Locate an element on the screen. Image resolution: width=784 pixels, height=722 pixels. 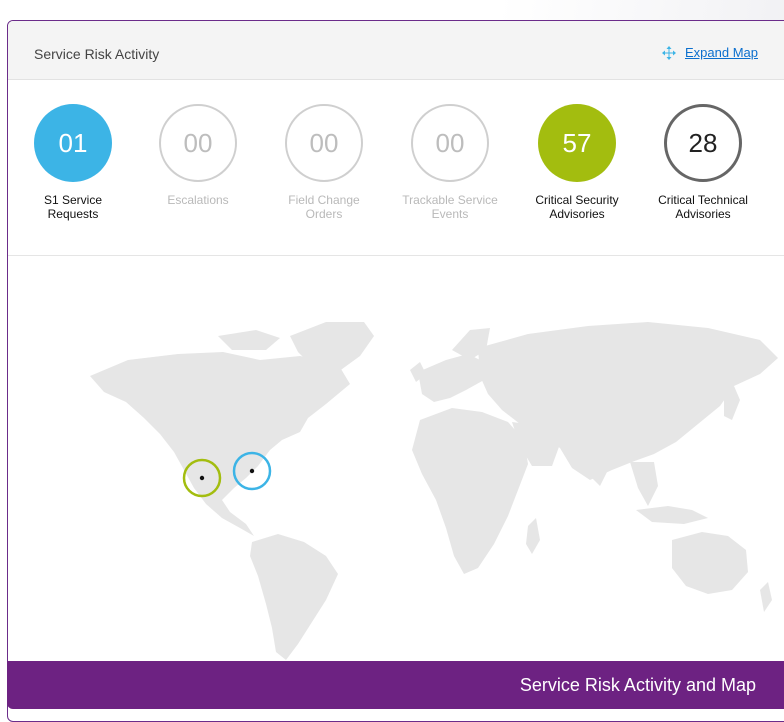
caption-bar: Service Risk Activity and Map is located at coordinates (395, 685).